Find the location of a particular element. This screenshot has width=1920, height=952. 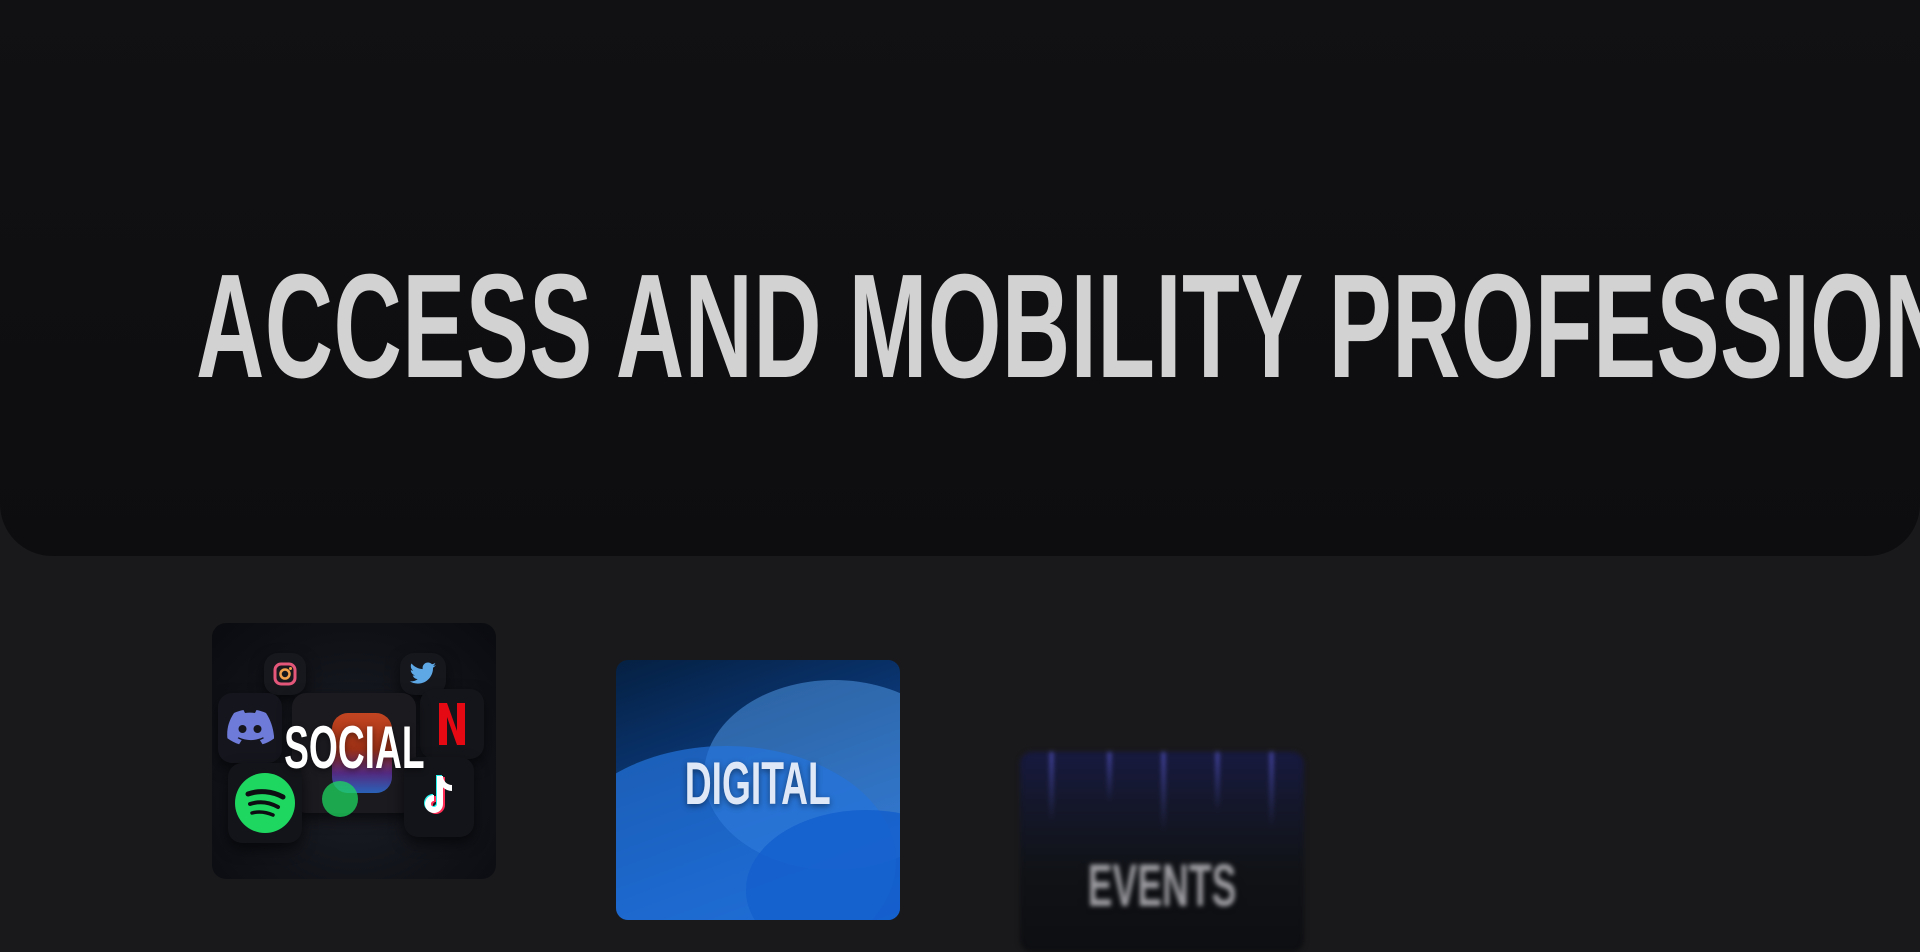

digital-card-label: DIGITAL is located at coordinates (758, 783).